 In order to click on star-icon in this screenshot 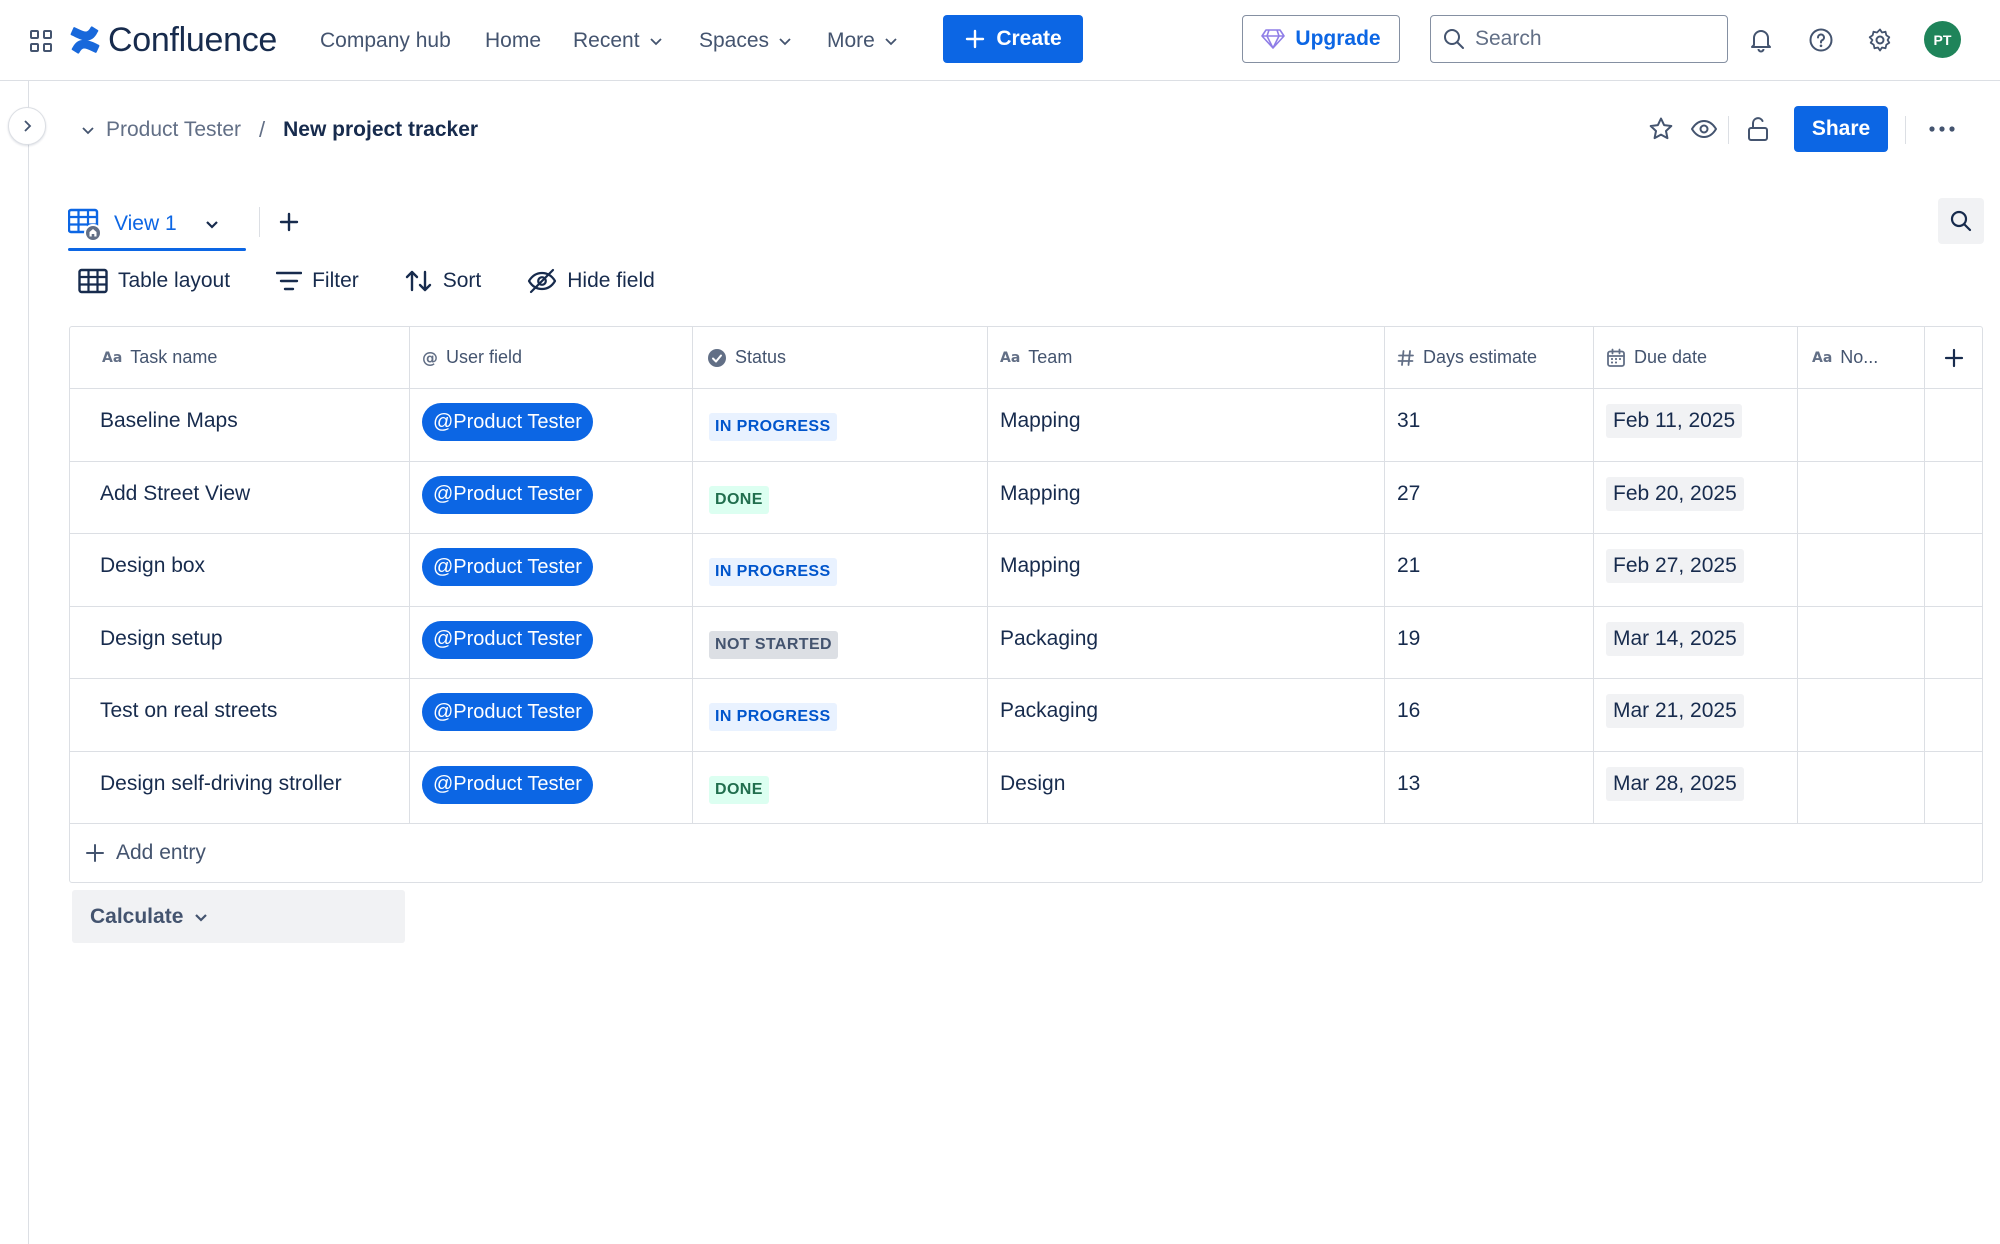, I will do `click(1661, 129)`.